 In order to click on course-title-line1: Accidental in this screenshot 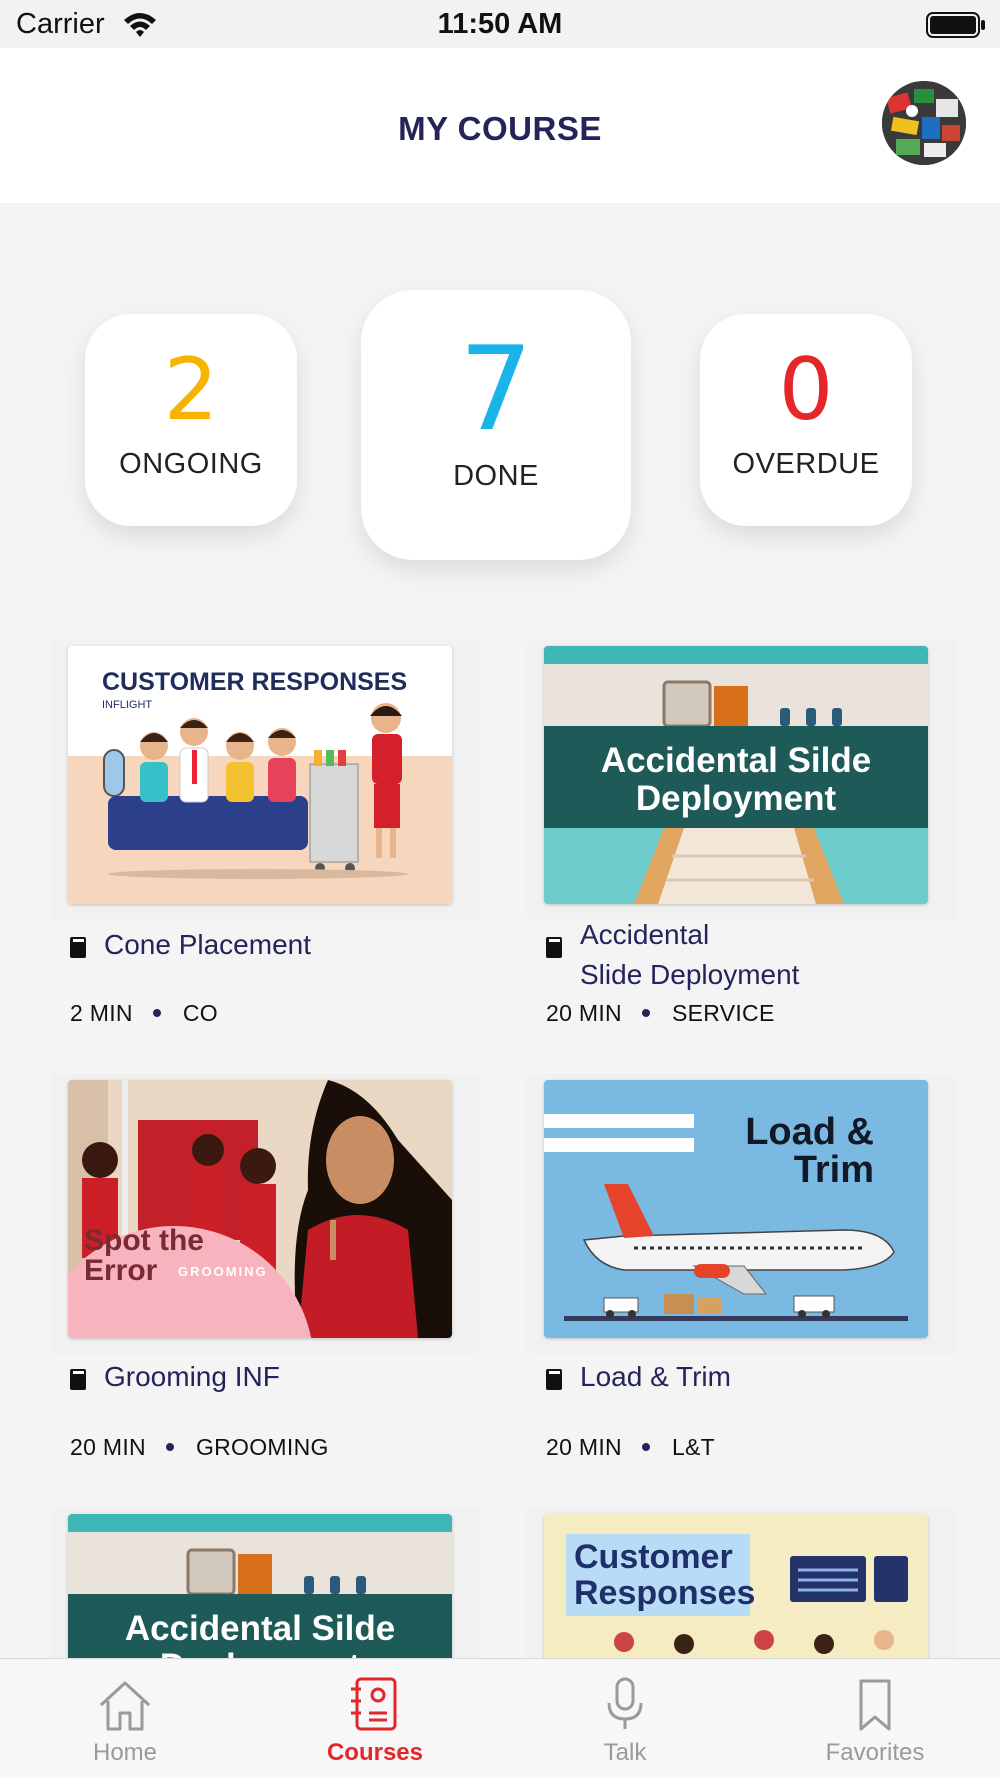, I will do `click(645, 934)`.